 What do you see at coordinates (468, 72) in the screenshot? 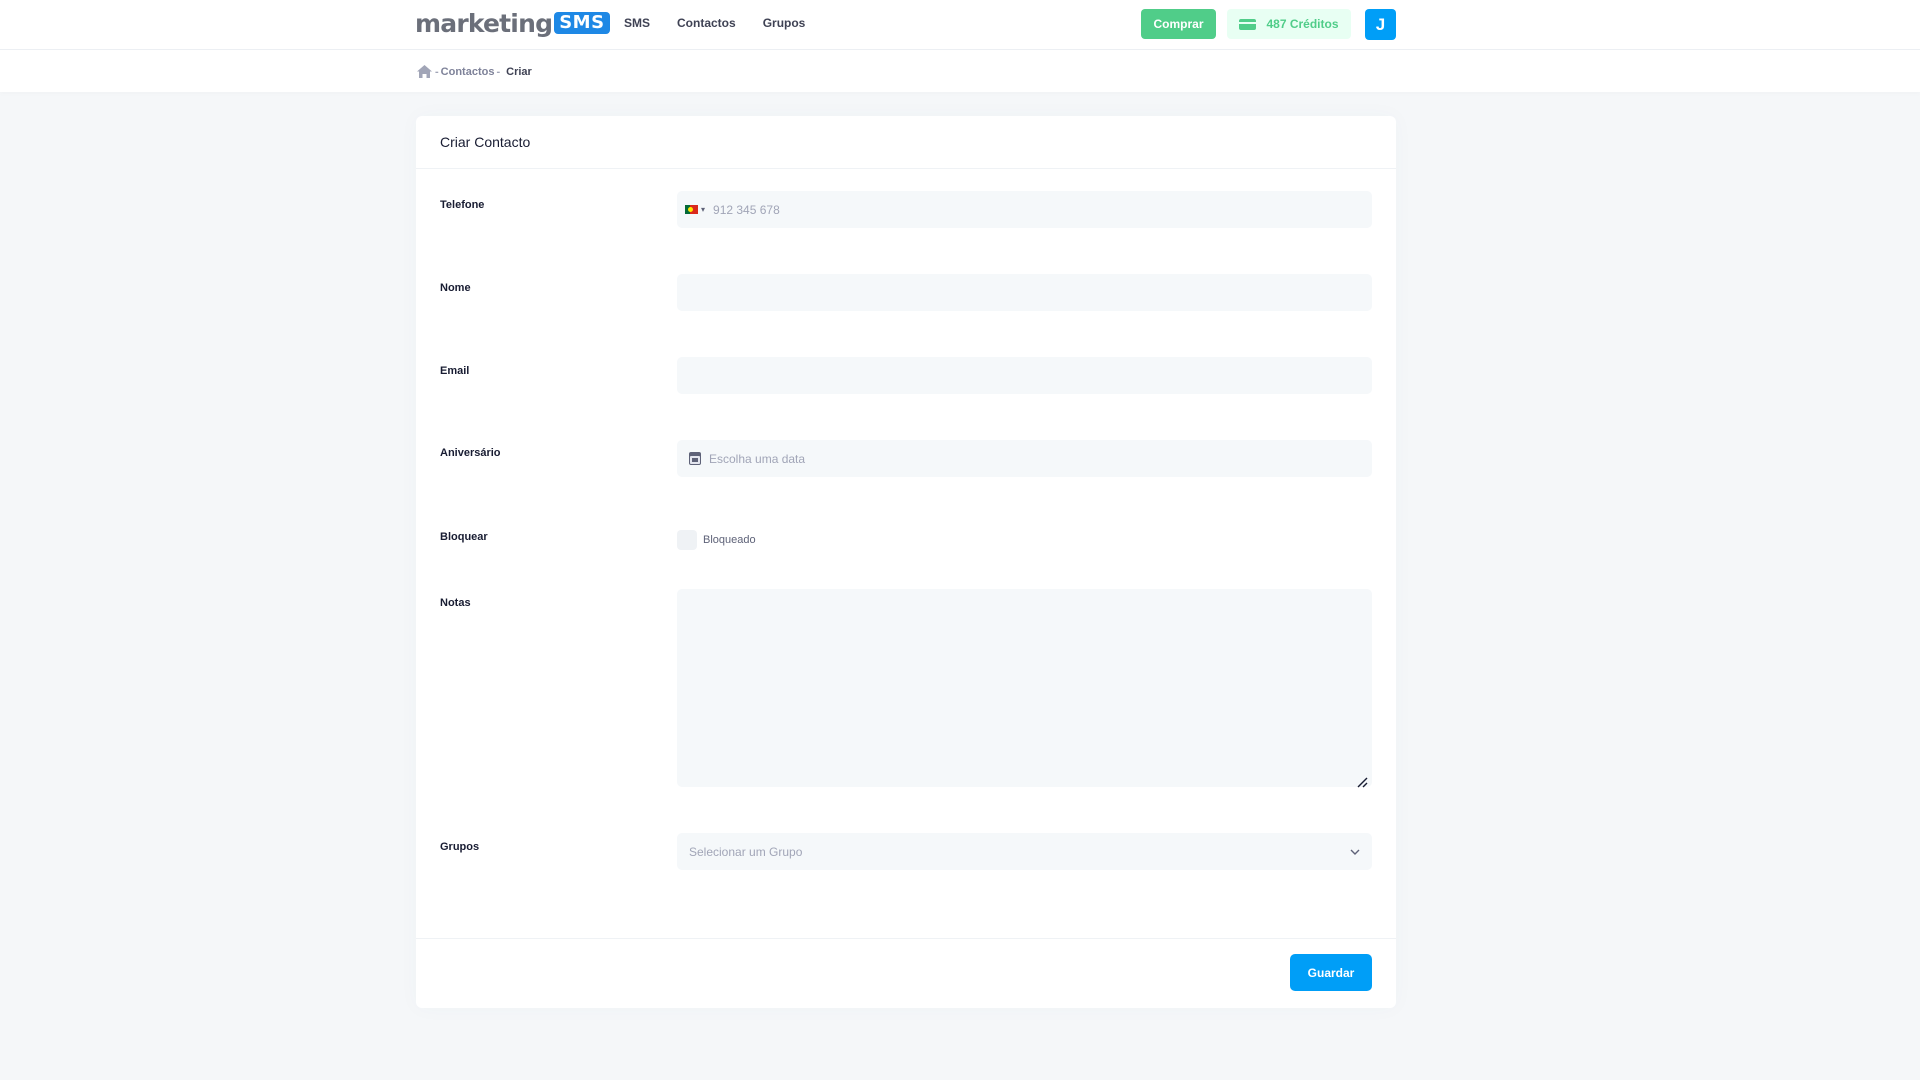
I see `breadcrumb-contactos: Contactos` at bounding box center [468, 72].